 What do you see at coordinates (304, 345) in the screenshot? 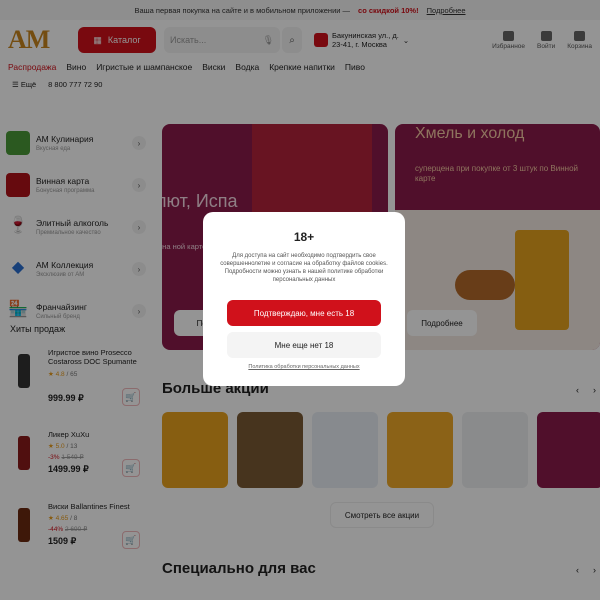
I see `deny-age-button: Мне еще нет 18` at bounding box center [304, 345].